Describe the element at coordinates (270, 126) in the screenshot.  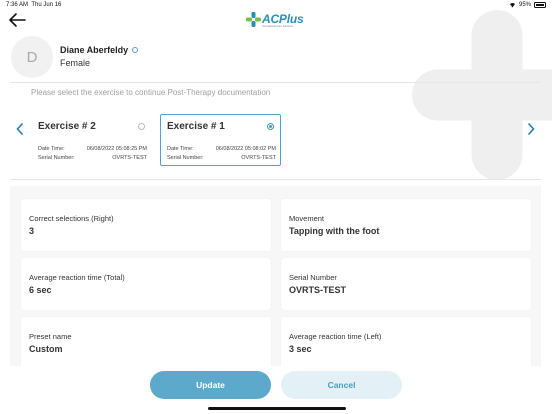
I see `radio-selected` at that location.